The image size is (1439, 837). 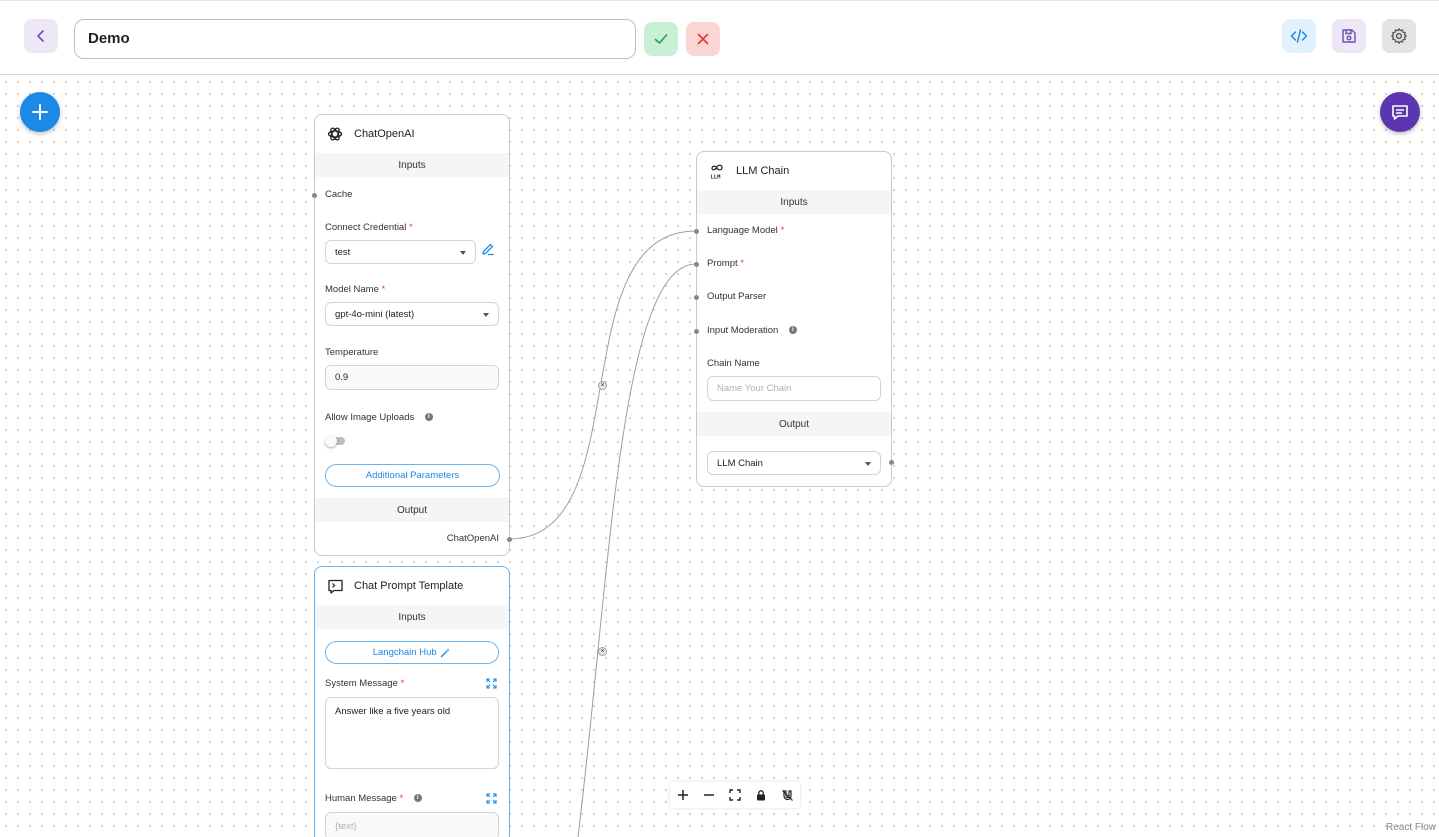 I want to click on edge-prompt-template-to-prompt, so click(x=637, y=550).